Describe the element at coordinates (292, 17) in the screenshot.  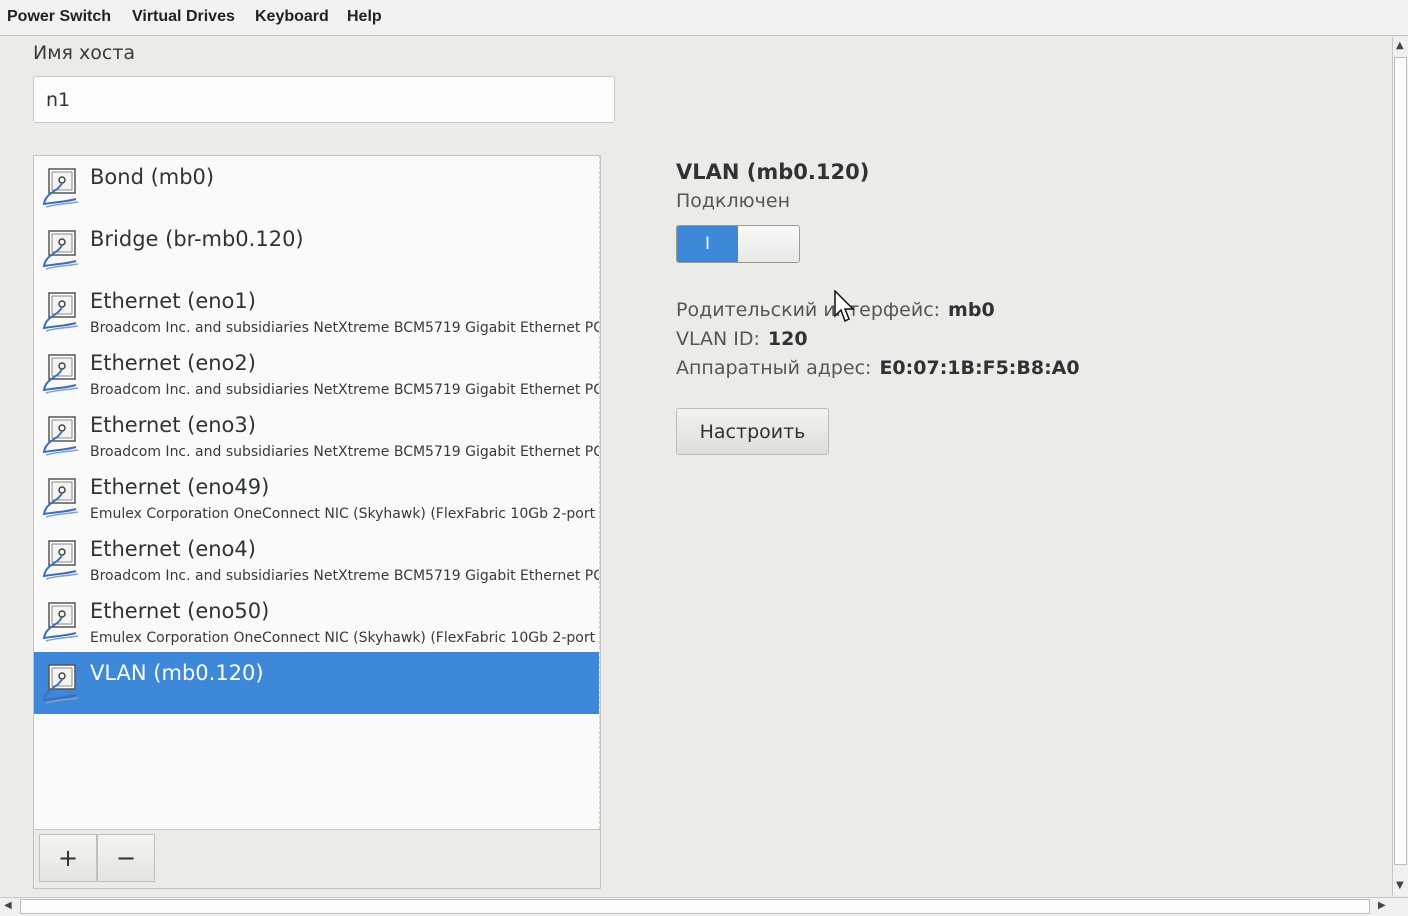
I see `menu-keyboard: Keyboard` at that location.